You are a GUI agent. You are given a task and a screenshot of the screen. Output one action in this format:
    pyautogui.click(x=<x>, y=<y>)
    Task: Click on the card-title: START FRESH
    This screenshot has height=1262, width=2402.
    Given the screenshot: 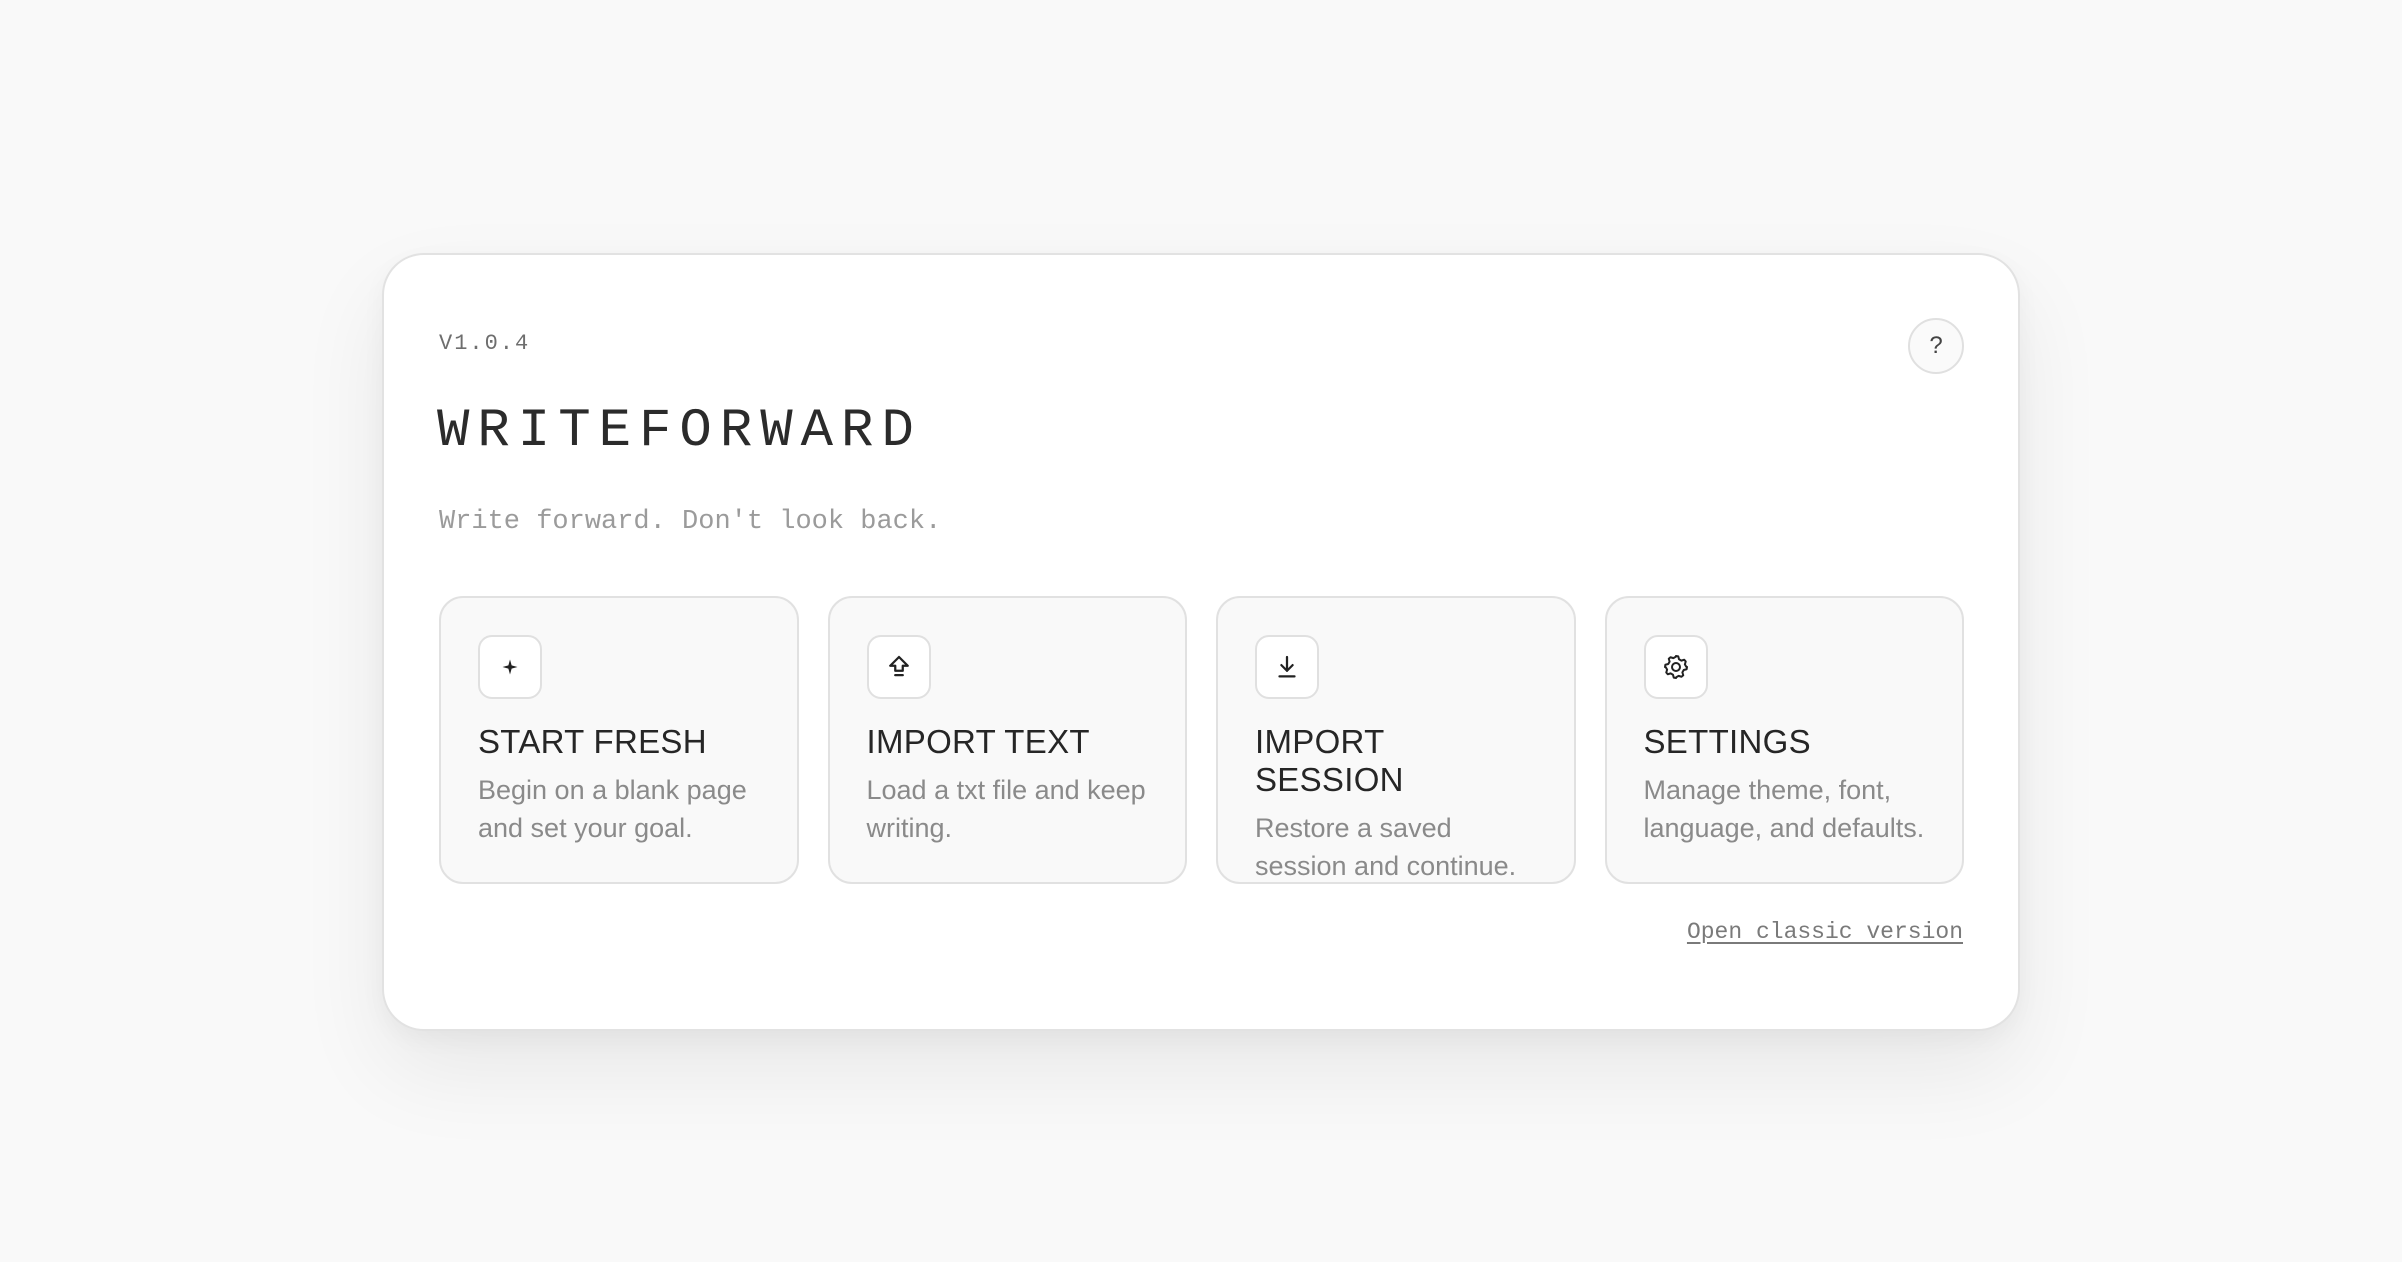 What is the action you would take?
    pyautogui.click(x=592, y=741)
    